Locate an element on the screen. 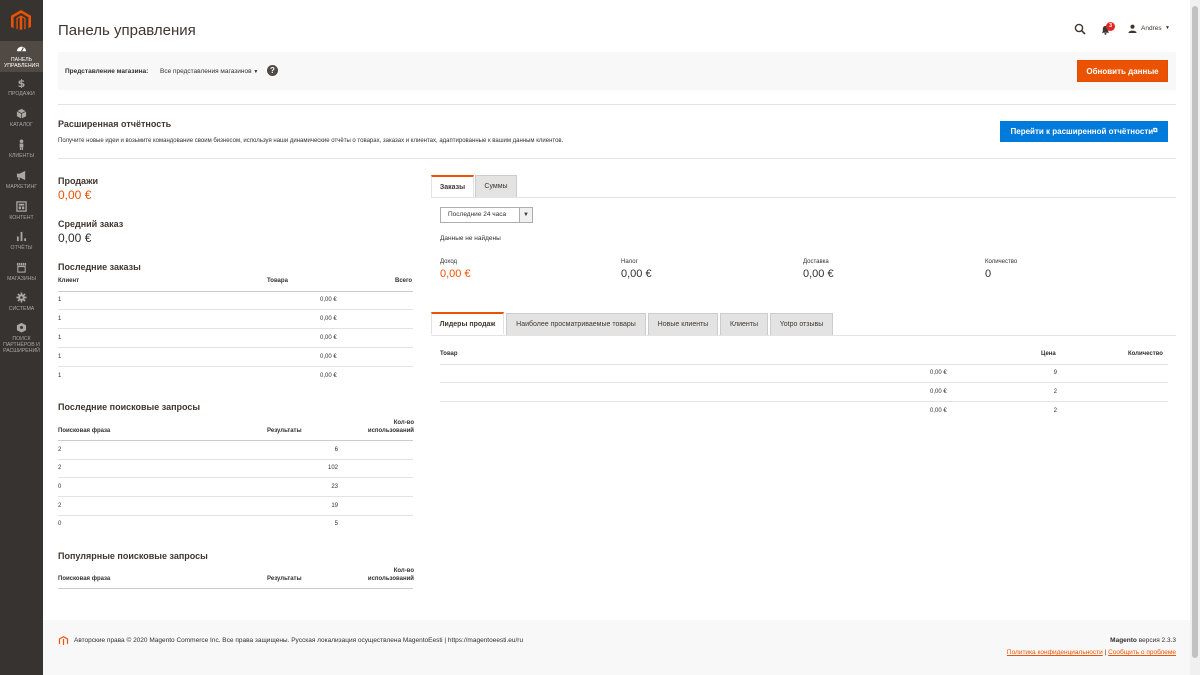 This screenshot has width=1200, height=675. report-issue-link: Сообщить о проблеме is located at coordinates (1142, 652).